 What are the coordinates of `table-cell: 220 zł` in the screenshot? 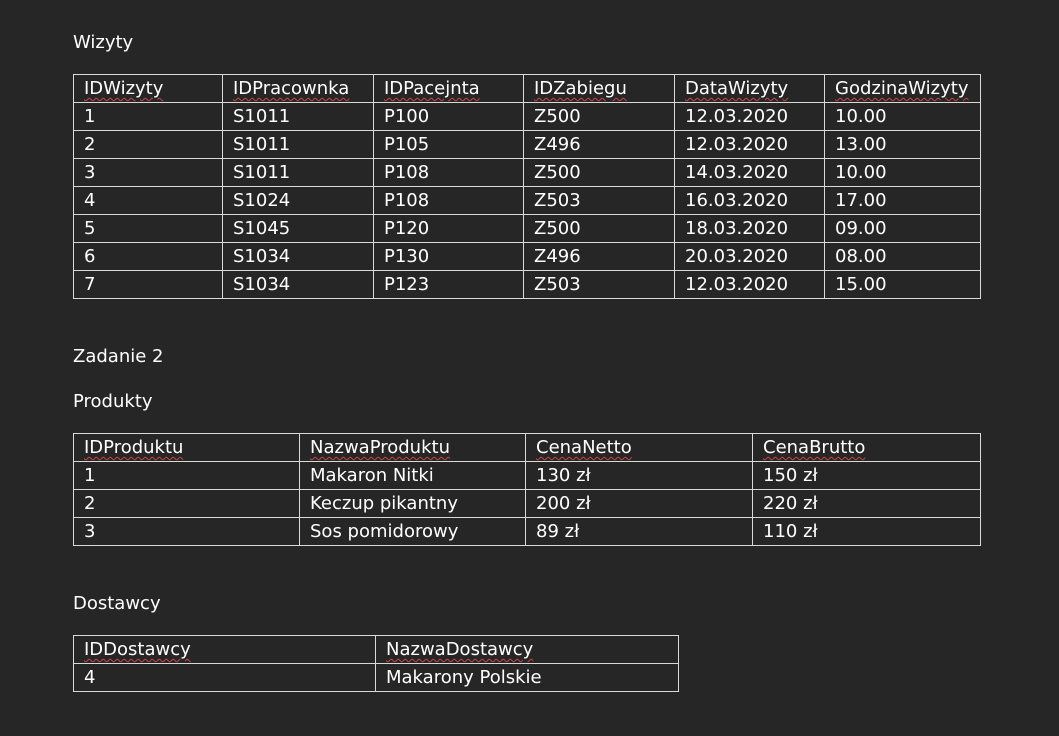 It's located at (866, 503).